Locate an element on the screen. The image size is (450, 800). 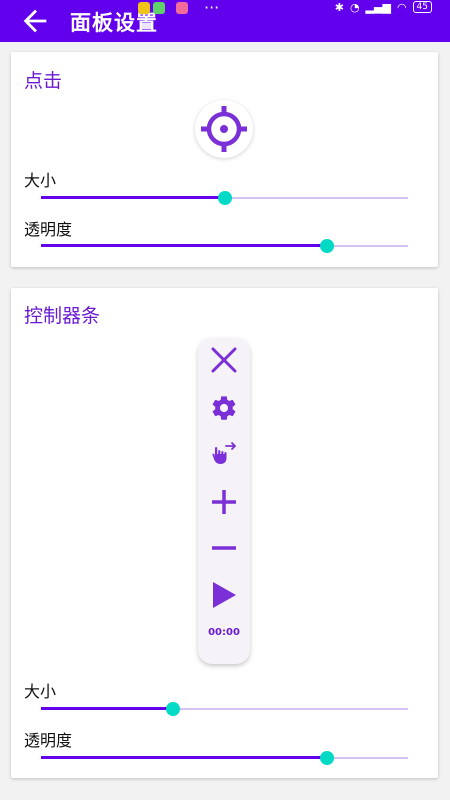
add-button is located at coordinates (224, 502).